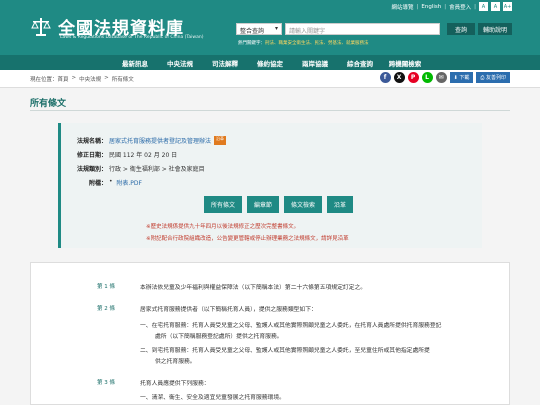 The image size is (540, 405). I want to click on category-label: 法規類別：, so click(91, 169).